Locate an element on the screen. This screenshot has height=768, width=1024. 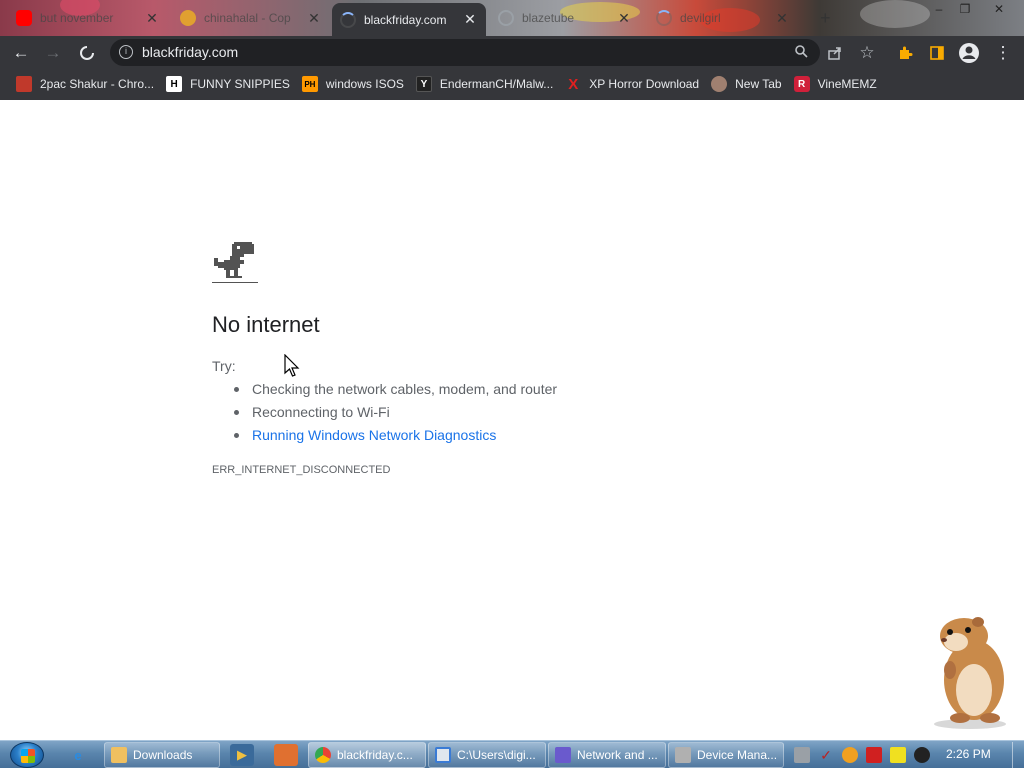
device-manager-icon is located at coordinates (683, 755).